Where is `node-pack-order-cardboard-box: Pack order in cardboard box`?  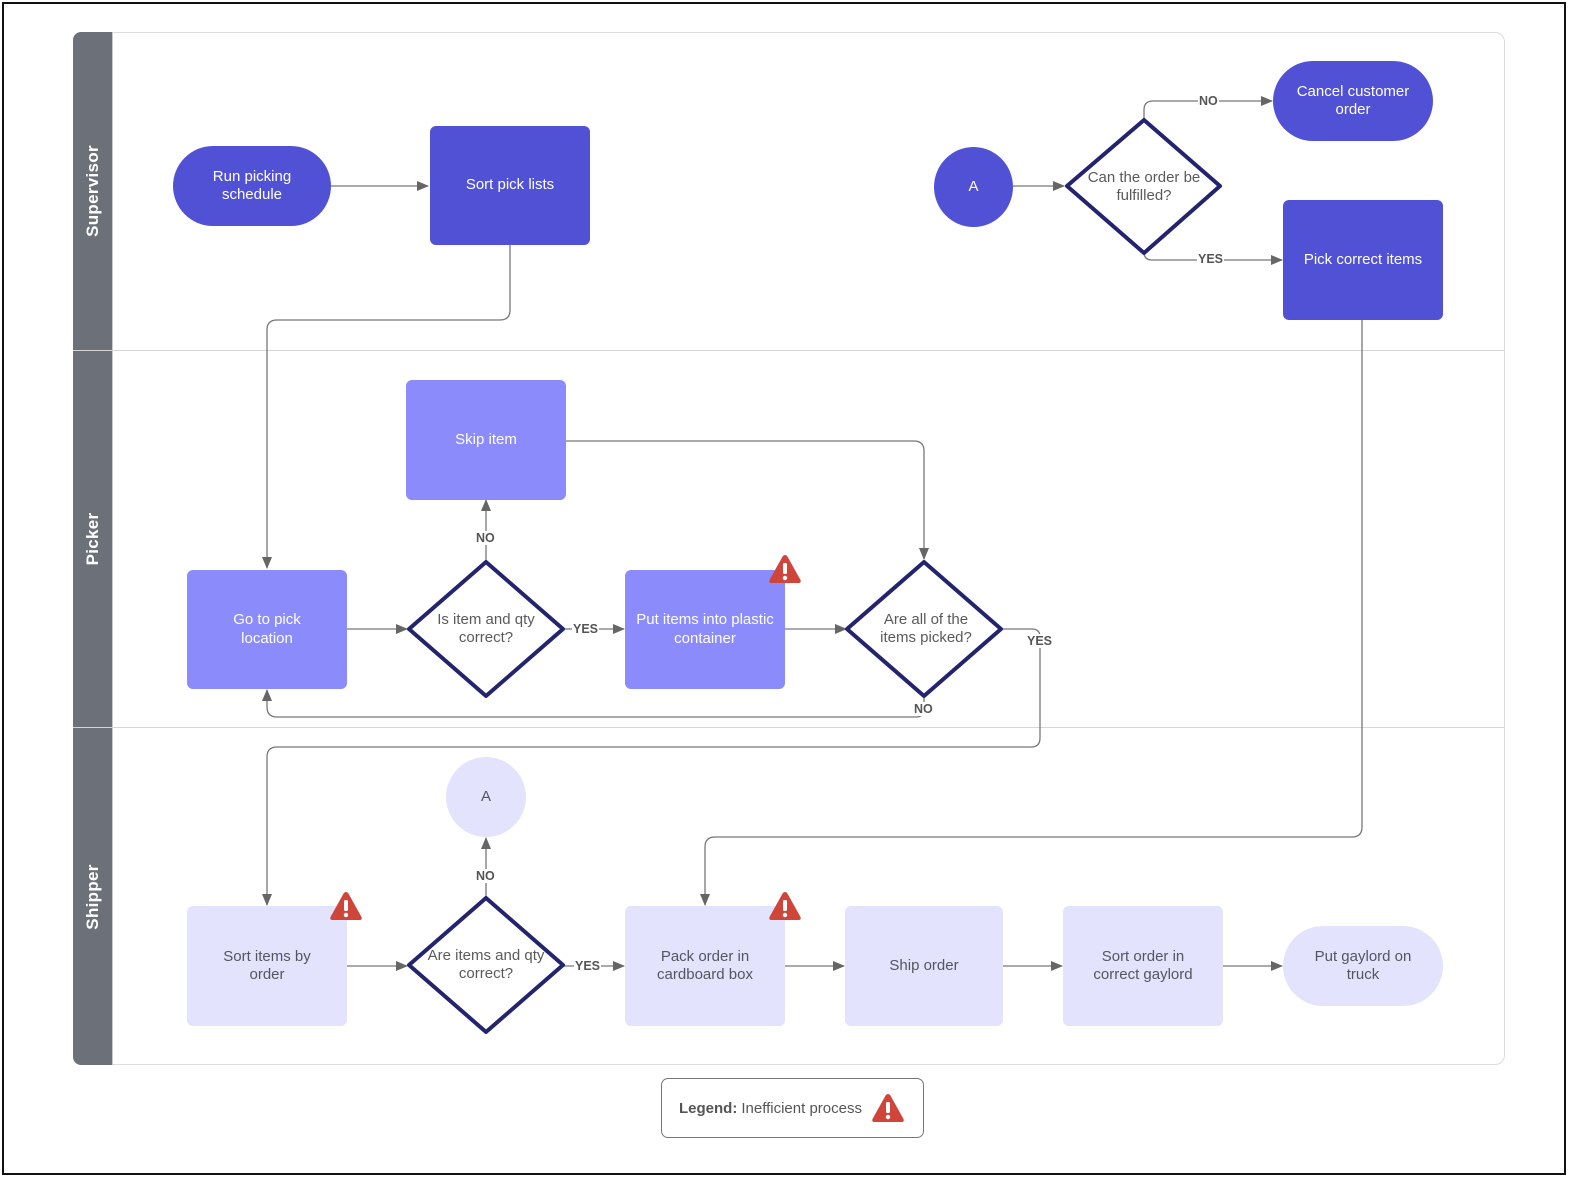
node-pack-order-cardboard-box: Pack order in cardboard box is located at coordinates (705, 966).